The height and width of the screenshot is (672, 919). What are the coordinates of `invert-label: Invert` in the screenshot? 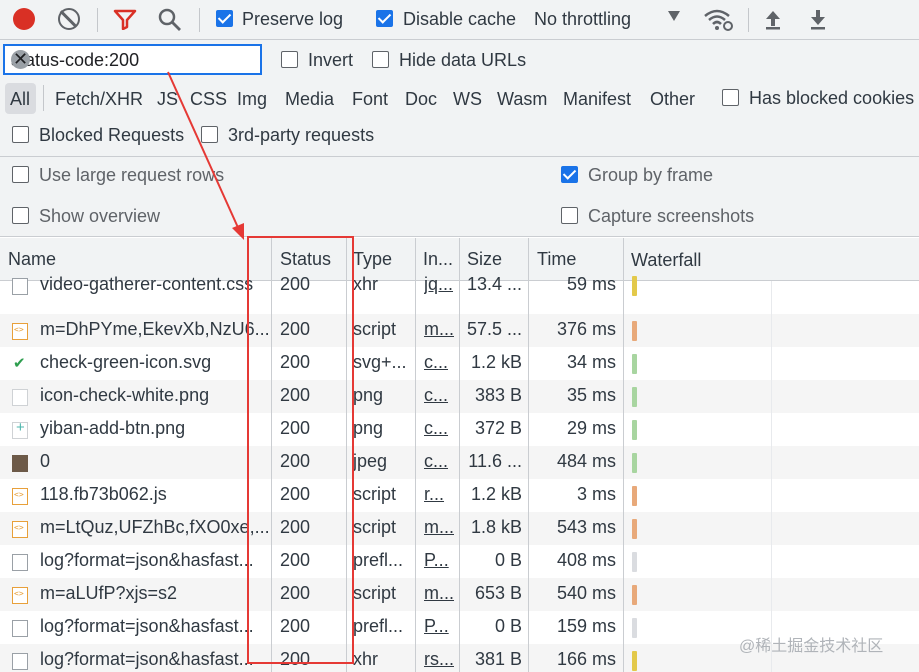 It's located at (330, 60).